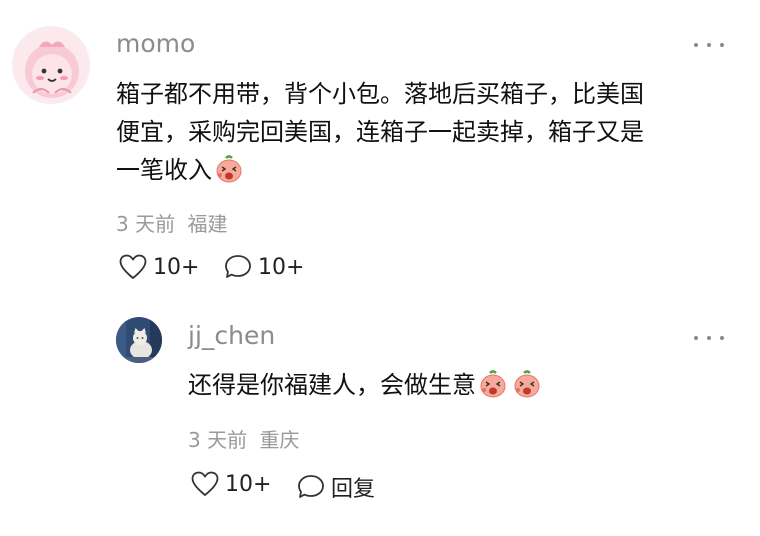  What do you see at coordinates (164, 170) in the screenshot?
I see `comment-text-line-end: 一笔收入` at bounding box center [164, 170].